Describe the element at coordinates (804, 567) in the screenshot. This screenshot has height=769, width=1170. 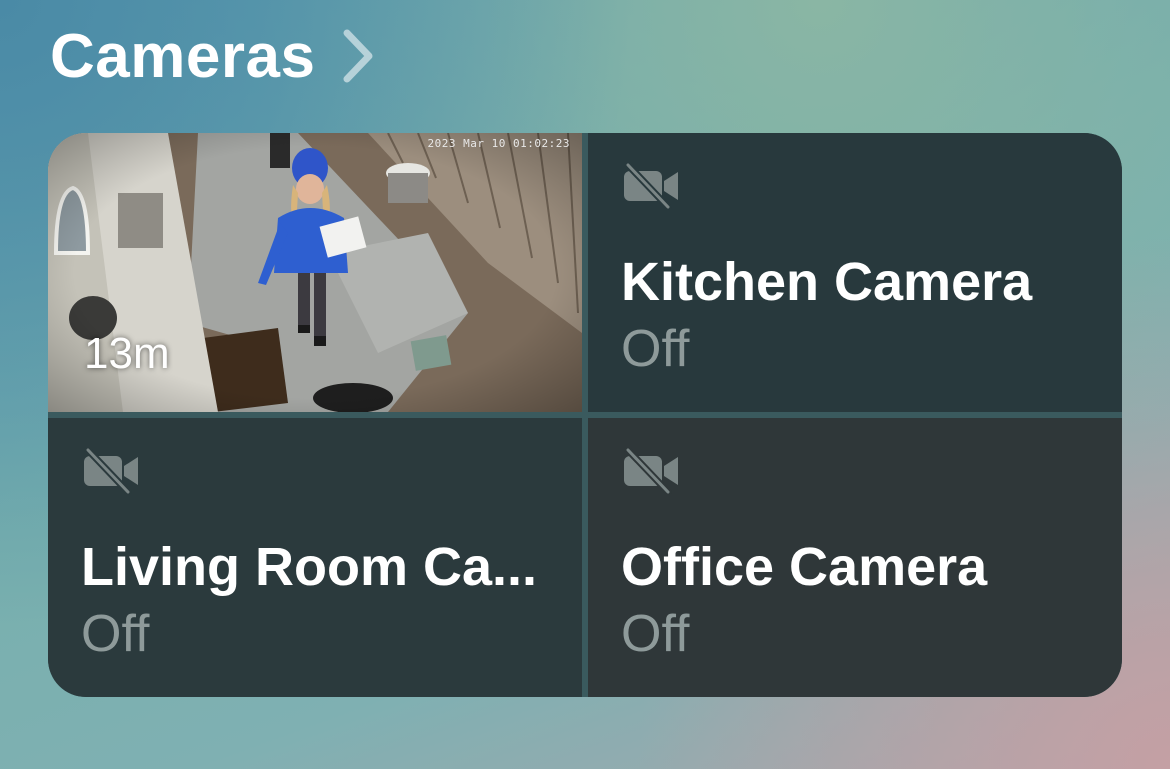
I see `camera-name: Office Camera` at that location.